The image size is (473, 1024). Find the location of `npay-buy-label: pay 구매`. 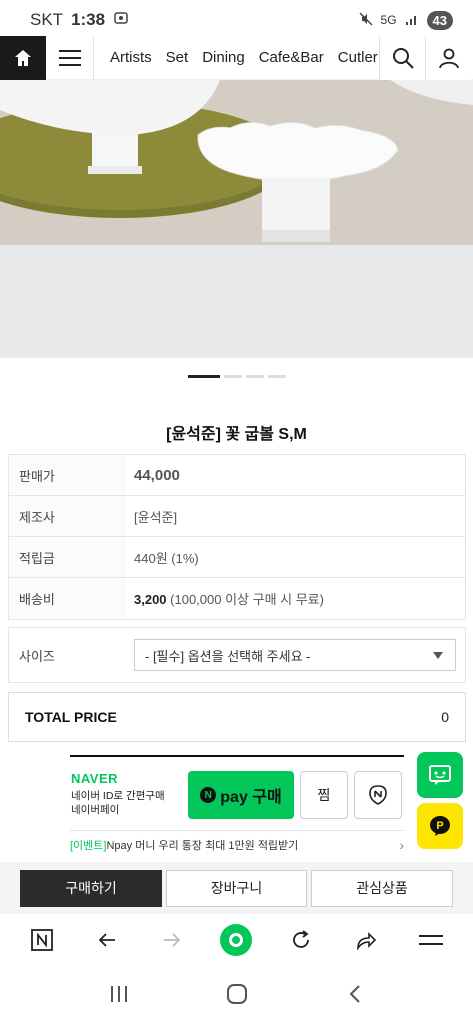

npay-buy-label: pay 구매 is located at coordinates (251, 797).